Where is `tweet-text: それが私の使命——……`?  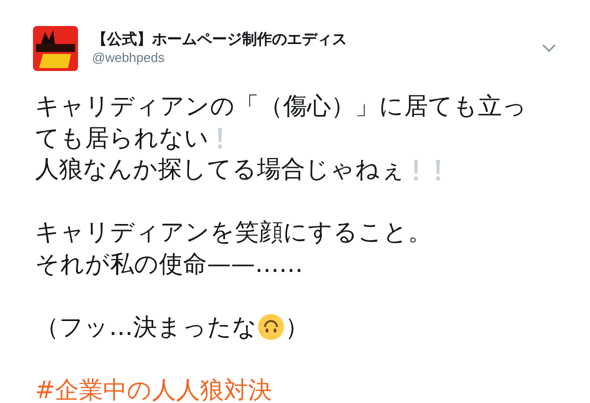 tweet-text: それが私の使命——…… is located at coordinates (169, 264).